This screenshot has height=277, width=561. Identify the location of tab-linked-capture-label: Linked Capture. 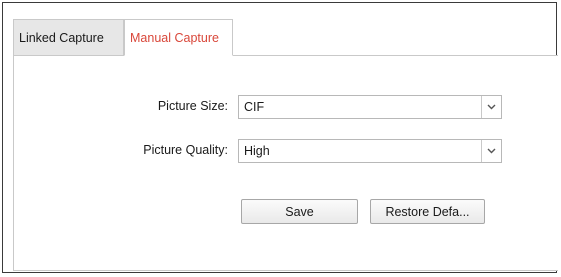
(61, 38).